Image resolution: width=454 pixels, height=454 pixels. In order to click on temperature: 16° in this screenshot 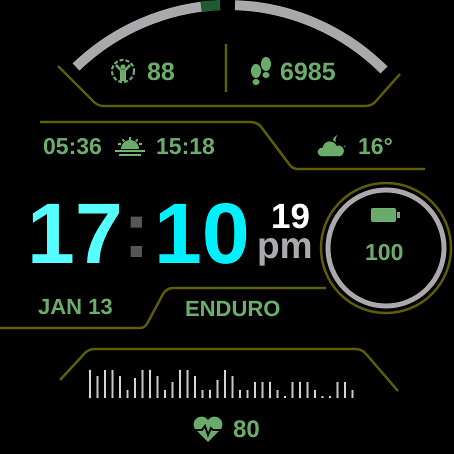, I will do `click(375, 146)`.